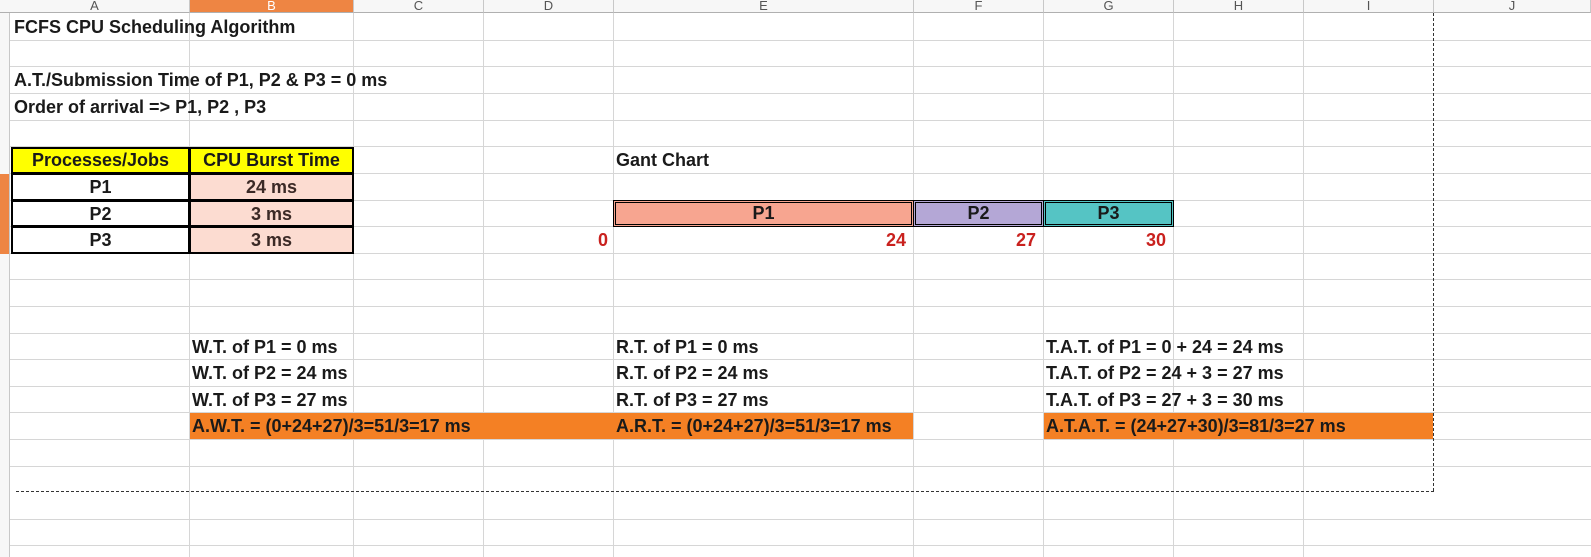 The height and width of the screenshot is (557, 1591). Describe the element at coordinates (100, 187) in the screenshot. I see `table-cell-process-p1: P1` at that location.